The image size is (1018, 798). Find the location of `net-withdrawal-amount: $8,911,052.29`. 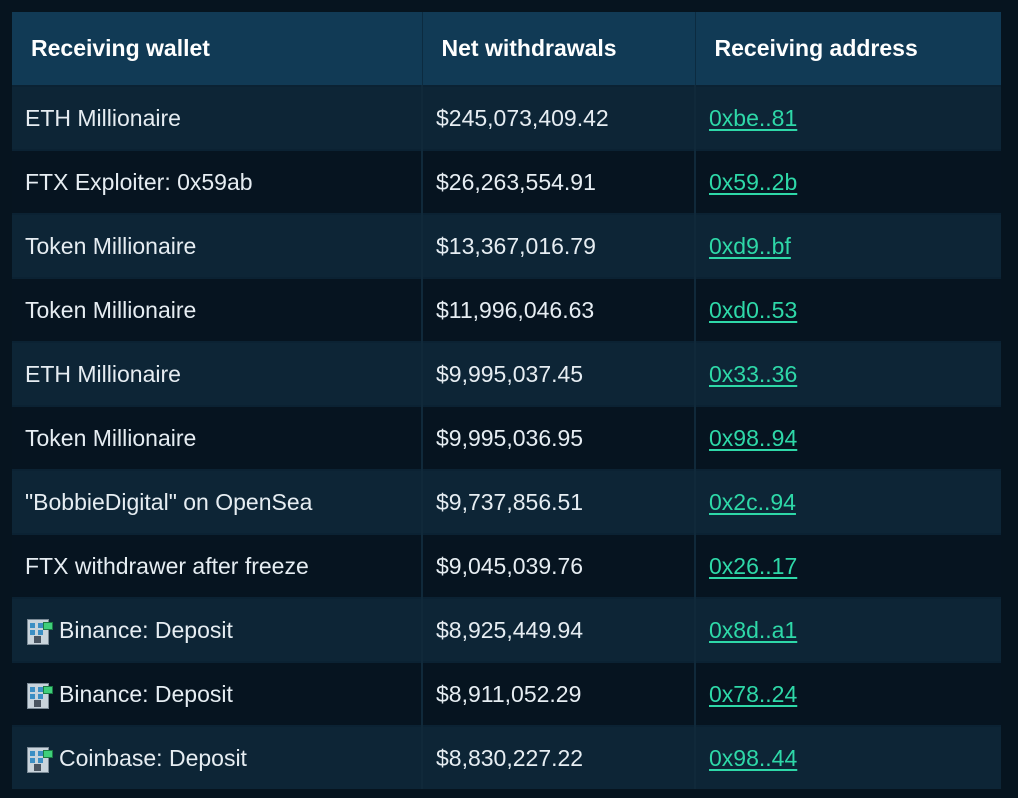

net-withdrawal-amount: $8,911,052.29 is located at coordinates (559, 693).